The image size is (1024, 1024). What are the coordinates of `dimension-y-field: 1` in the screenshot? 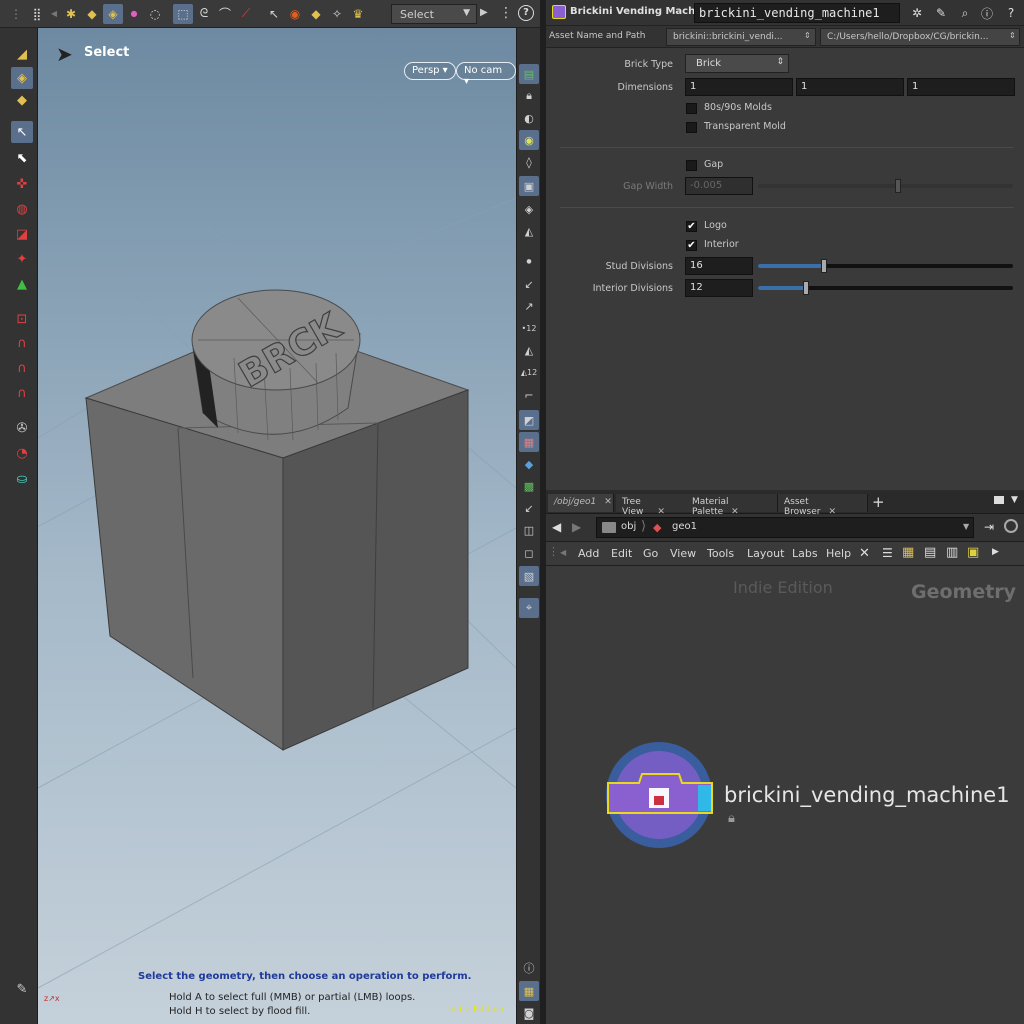 It's located at (850, 87).